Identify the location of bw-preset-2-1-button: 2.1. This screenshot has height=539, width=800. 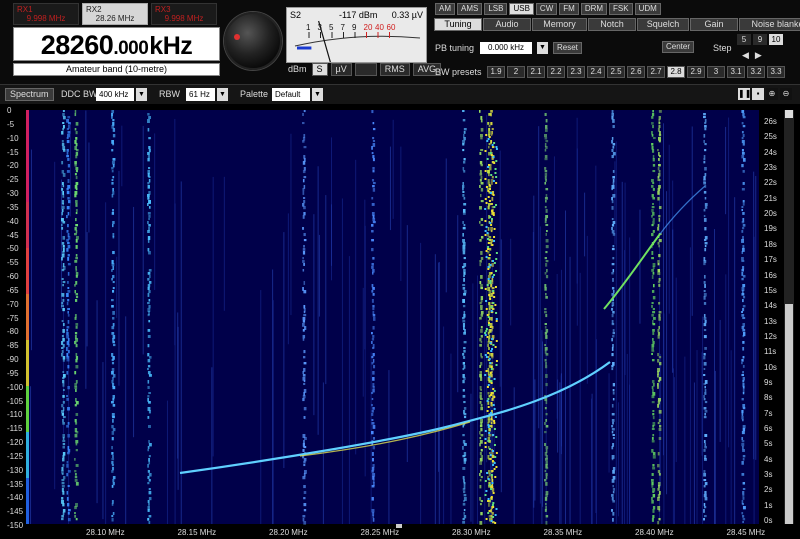
(536, 72).